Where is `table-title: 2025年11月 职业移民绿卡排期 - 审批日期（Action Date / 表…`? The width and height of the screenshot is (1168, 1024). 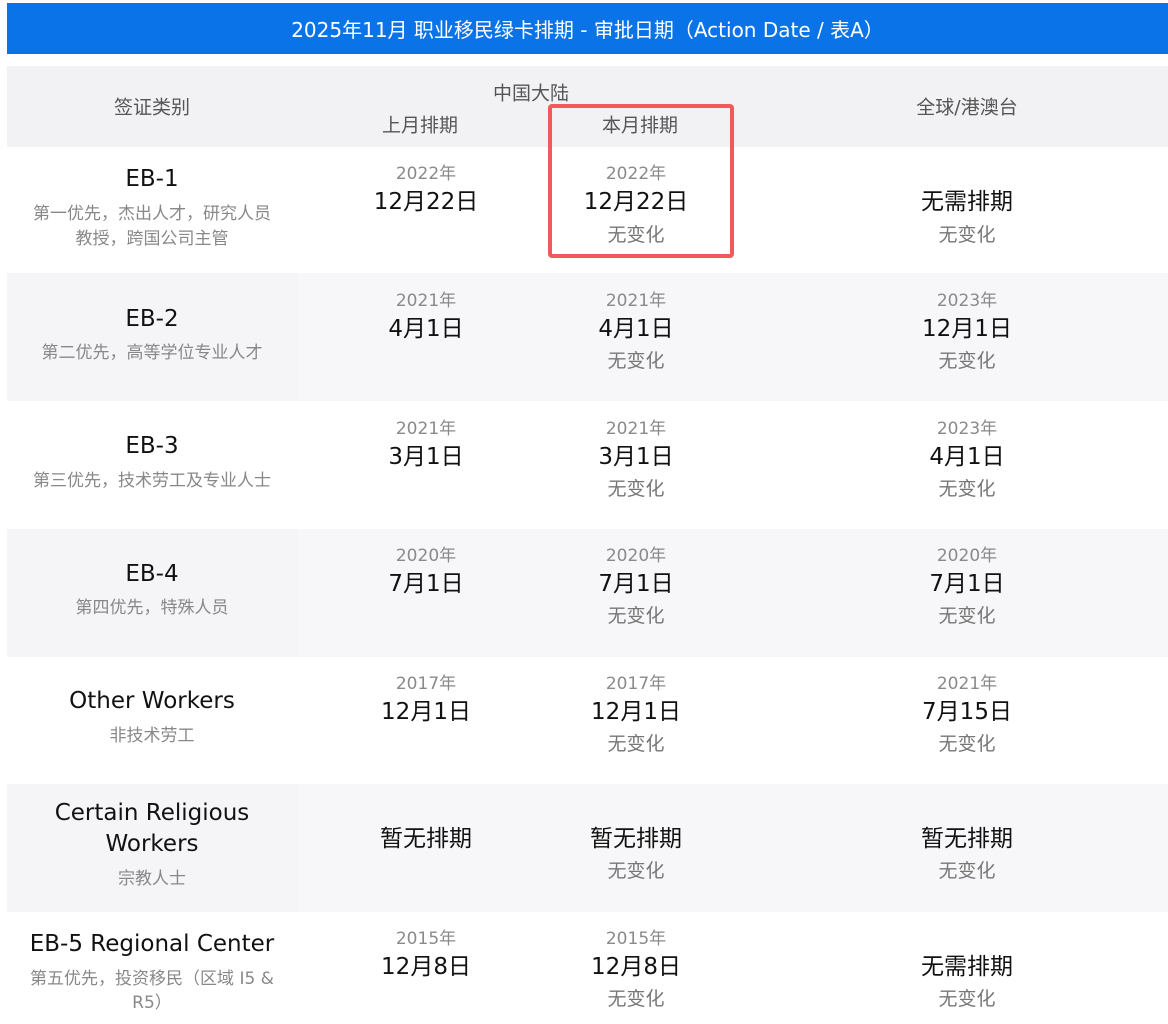 table-title: 2025年11月 职业移民绿卡排期 - 审批日期（Action Date / 表… is located at coordinates (587, 28).